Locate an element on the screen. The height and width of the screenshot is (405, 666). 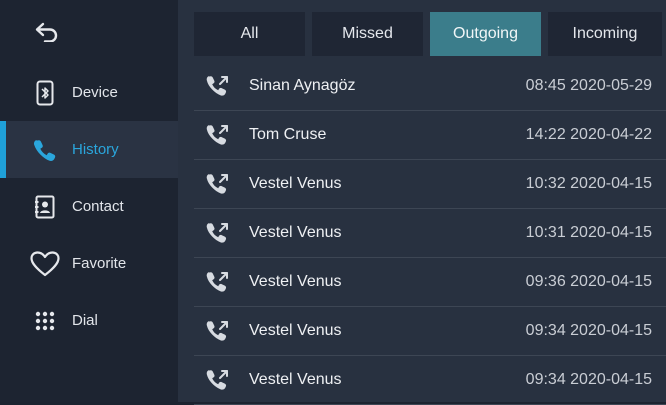
tab-incoming: Incoming is located at coordinates (605, 34).